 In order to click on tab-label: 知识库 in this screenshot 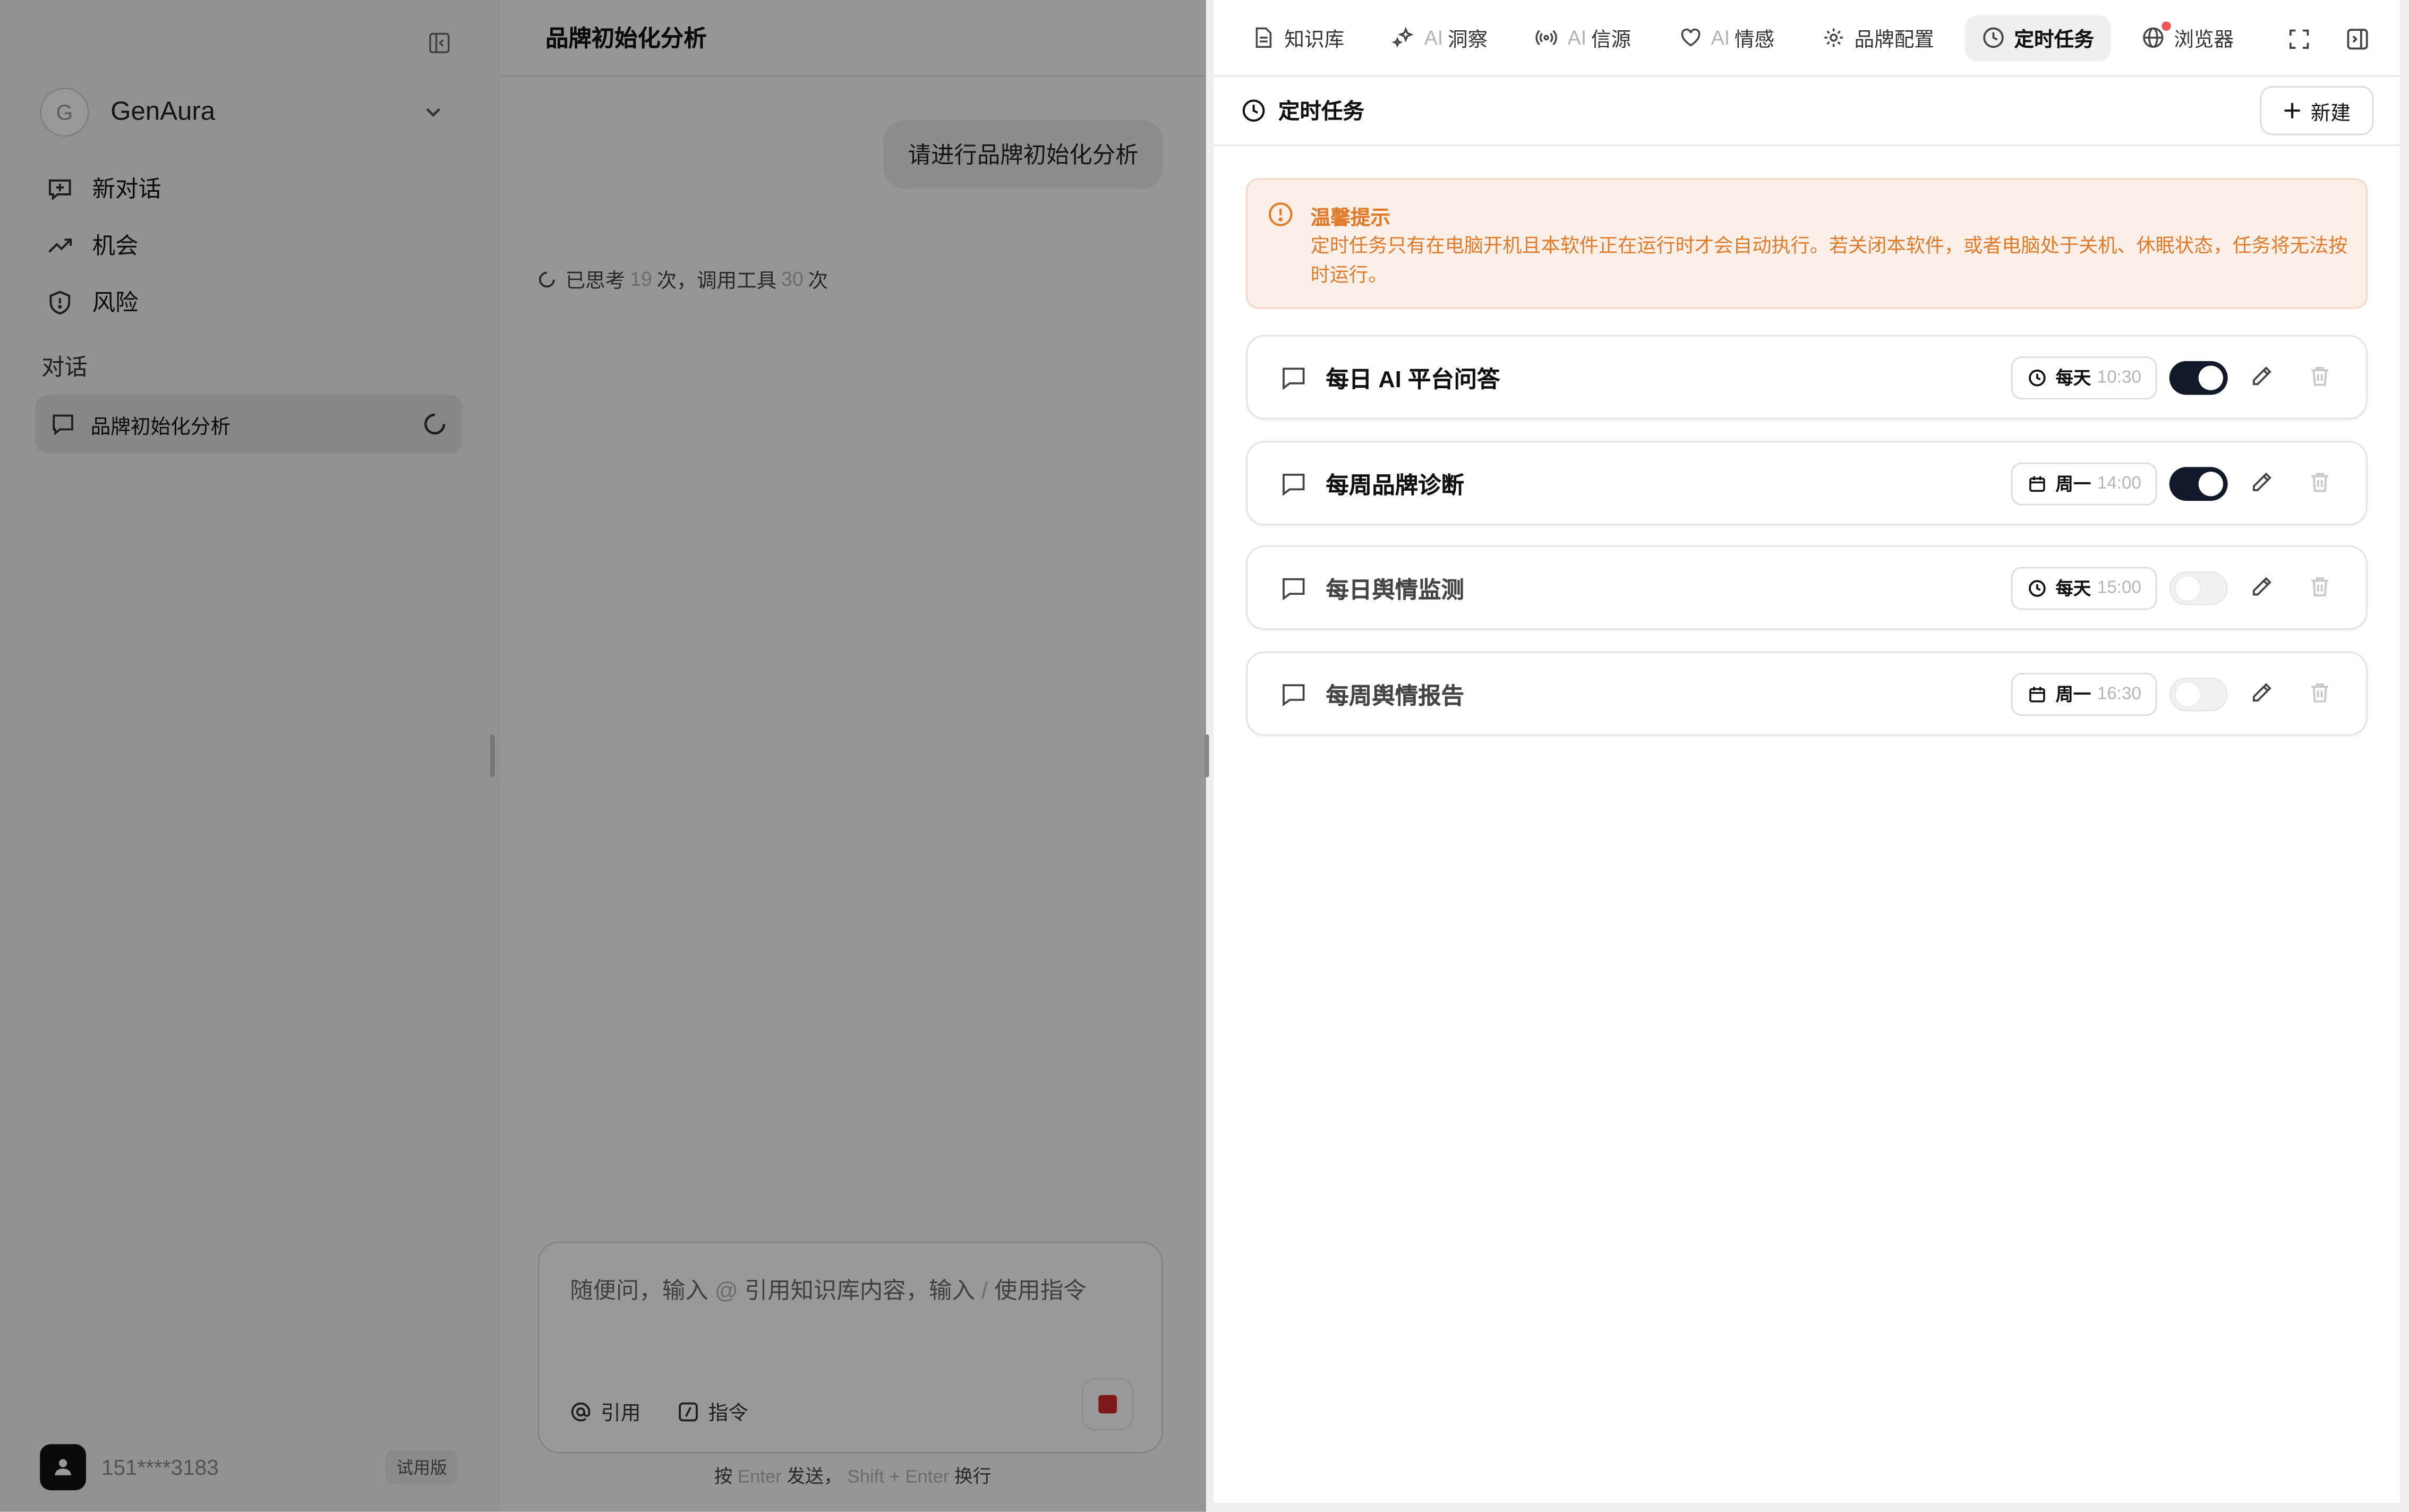, I will do `click(1314, 39)`.